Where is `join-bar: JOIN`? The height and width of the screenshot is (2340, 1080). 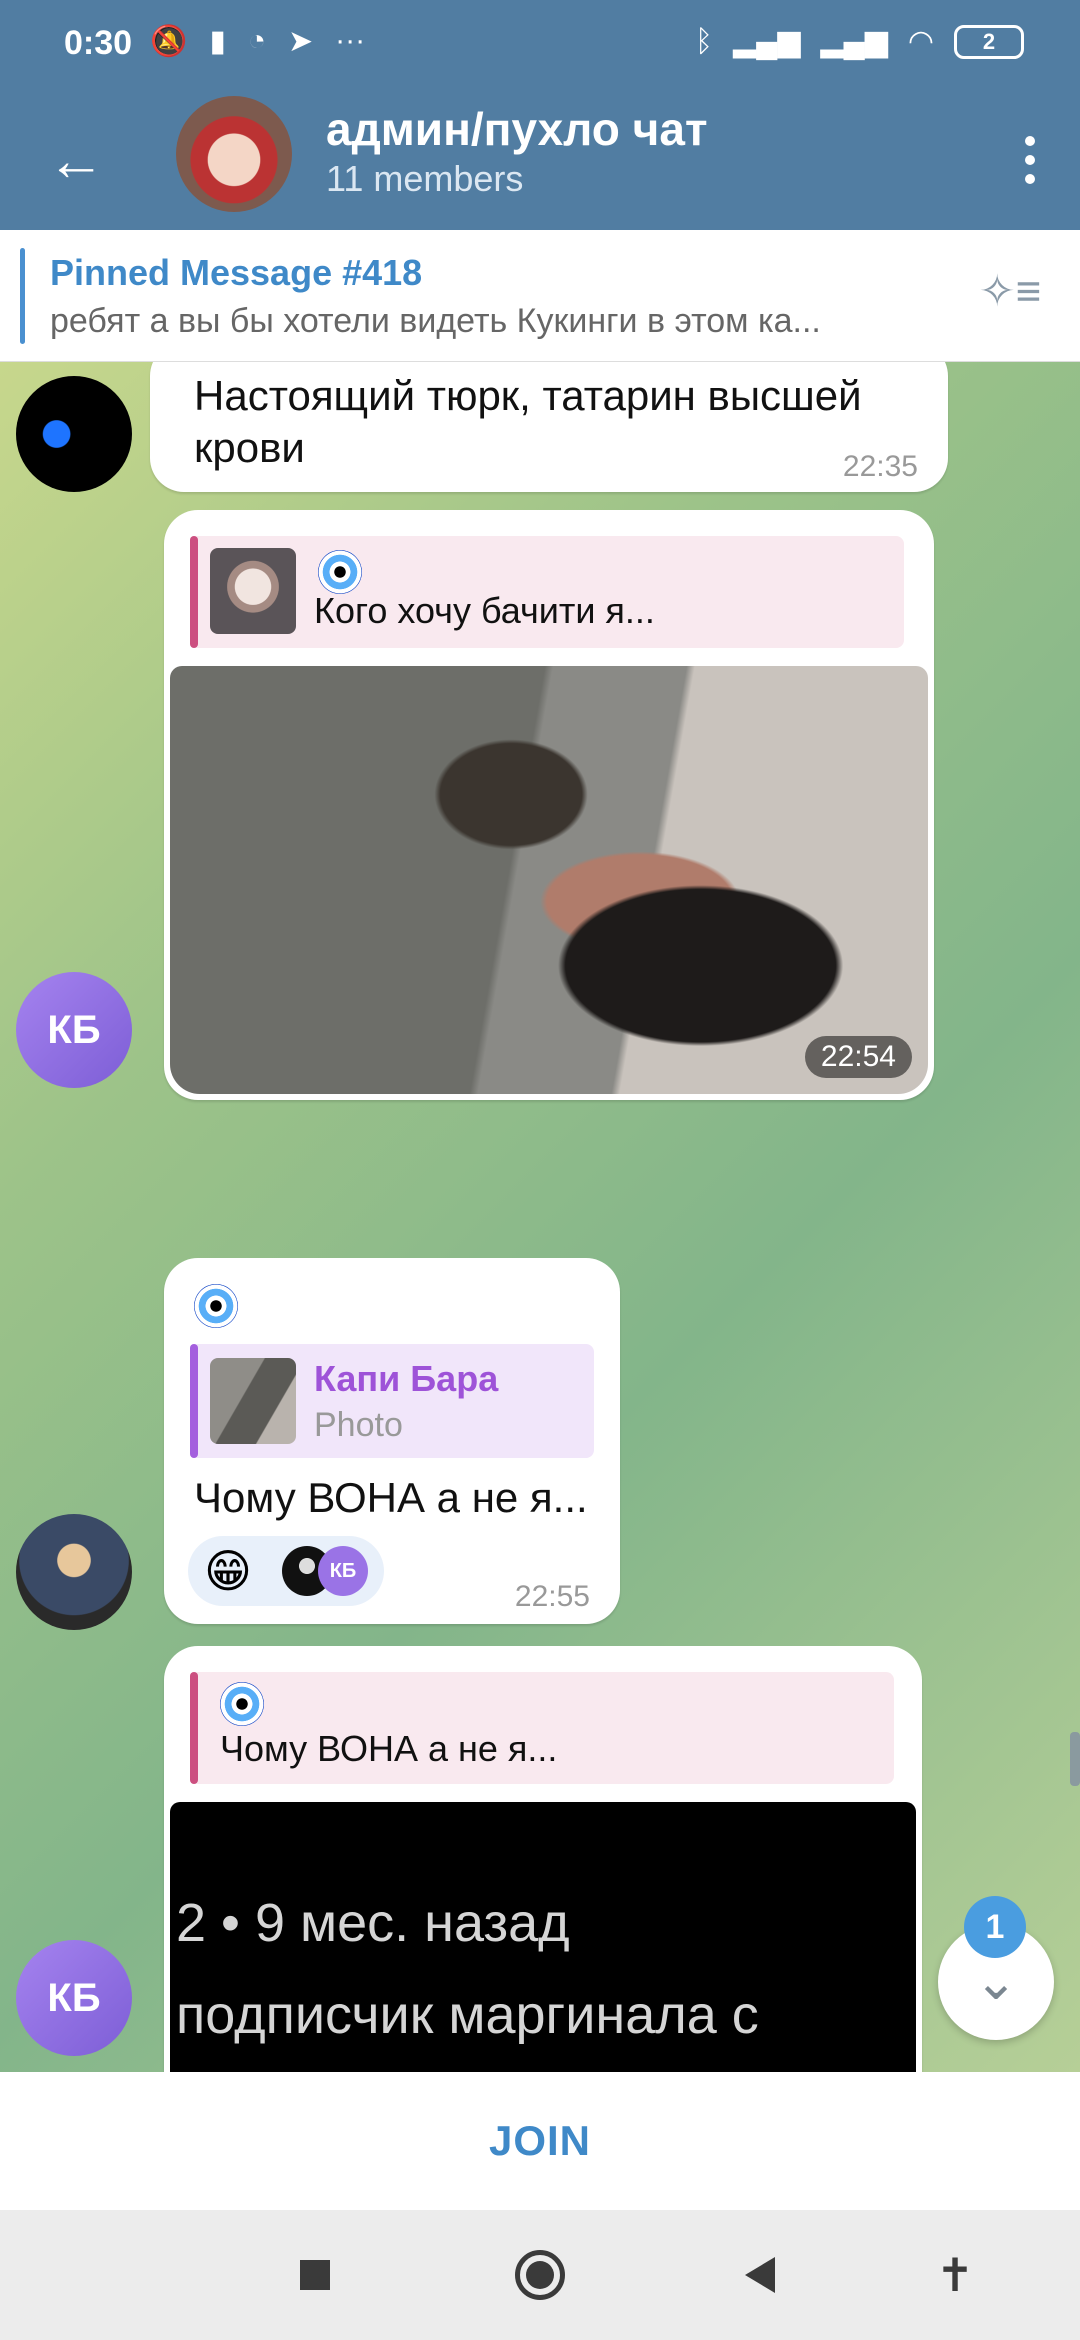 join-bar: JOIN is located at coordinates (540, 2141).